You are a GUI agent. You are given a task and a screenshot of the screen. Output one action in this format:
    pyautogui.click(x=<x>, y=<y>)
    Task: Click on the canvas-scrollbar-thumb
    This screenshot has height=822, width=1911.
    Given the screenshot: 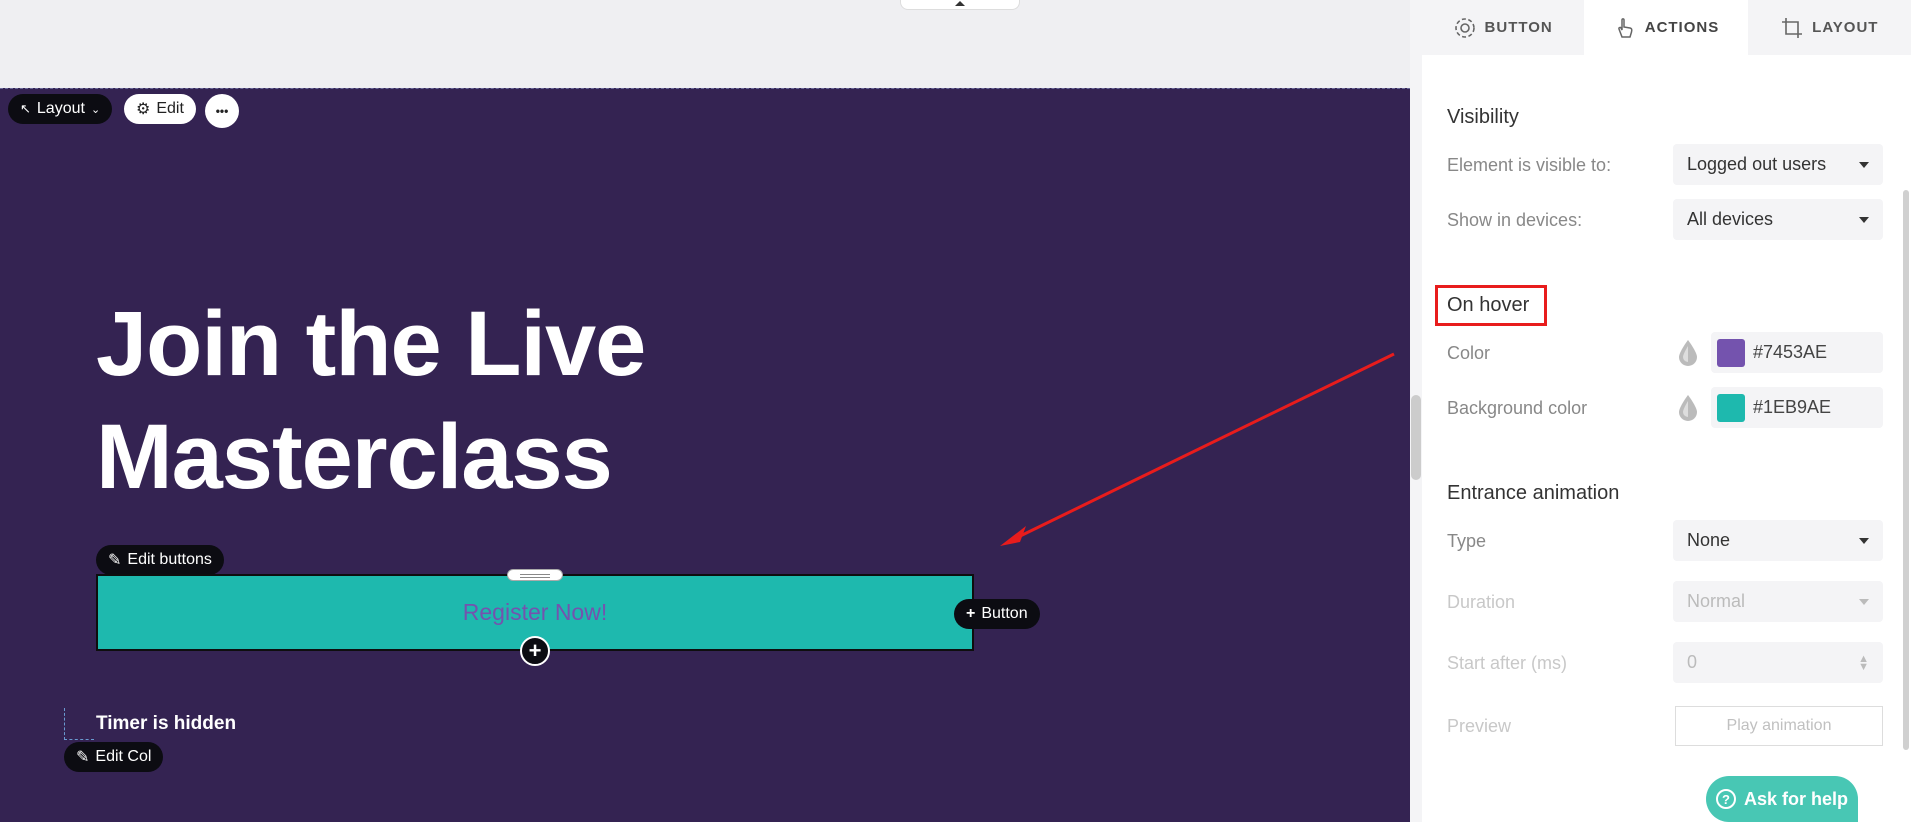 What is the action you would take?
    pyautogui.click(x=1416, y=437)
    